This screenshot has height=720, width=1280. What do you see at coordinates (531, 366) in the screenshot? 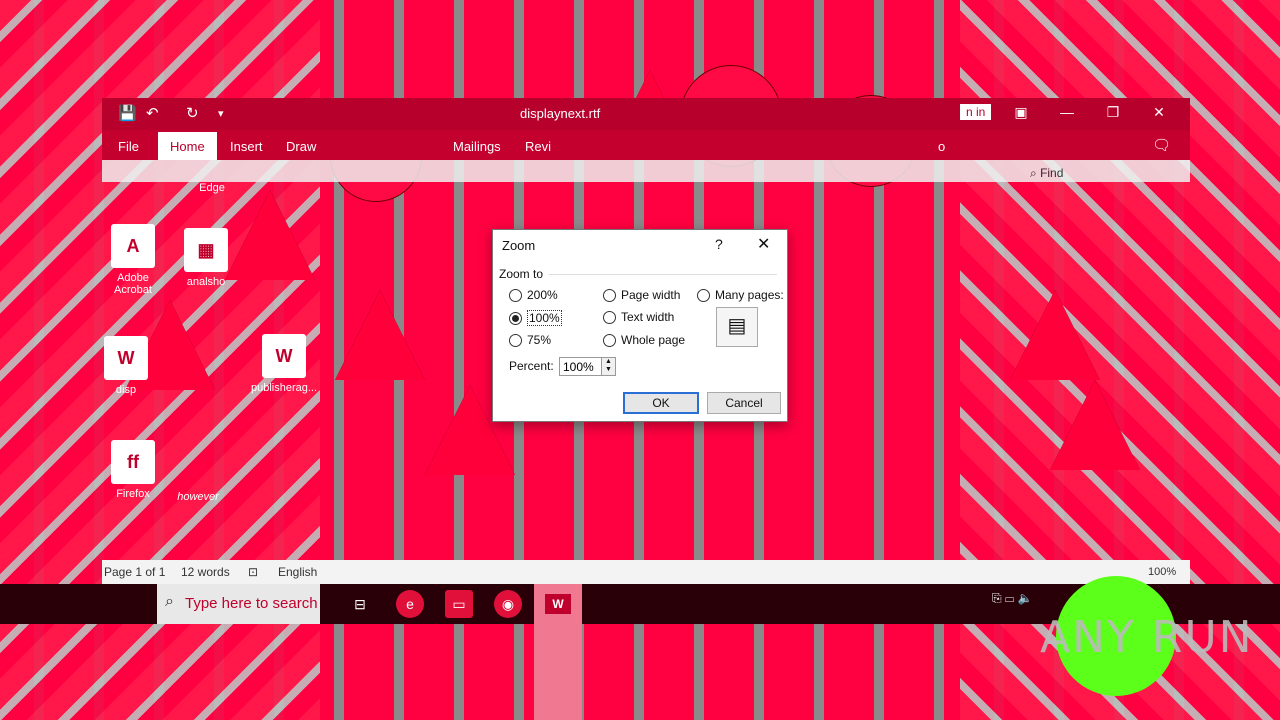
I see `percent-label: Percent:` at bounding box center [531, 366].